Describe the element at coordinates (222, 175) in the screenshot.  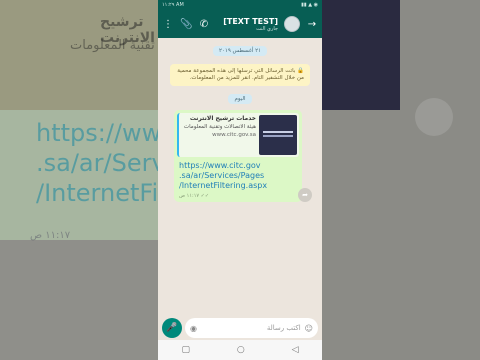
I see `message-link-line-2: .sa/ar/Services/Pages` at that location.